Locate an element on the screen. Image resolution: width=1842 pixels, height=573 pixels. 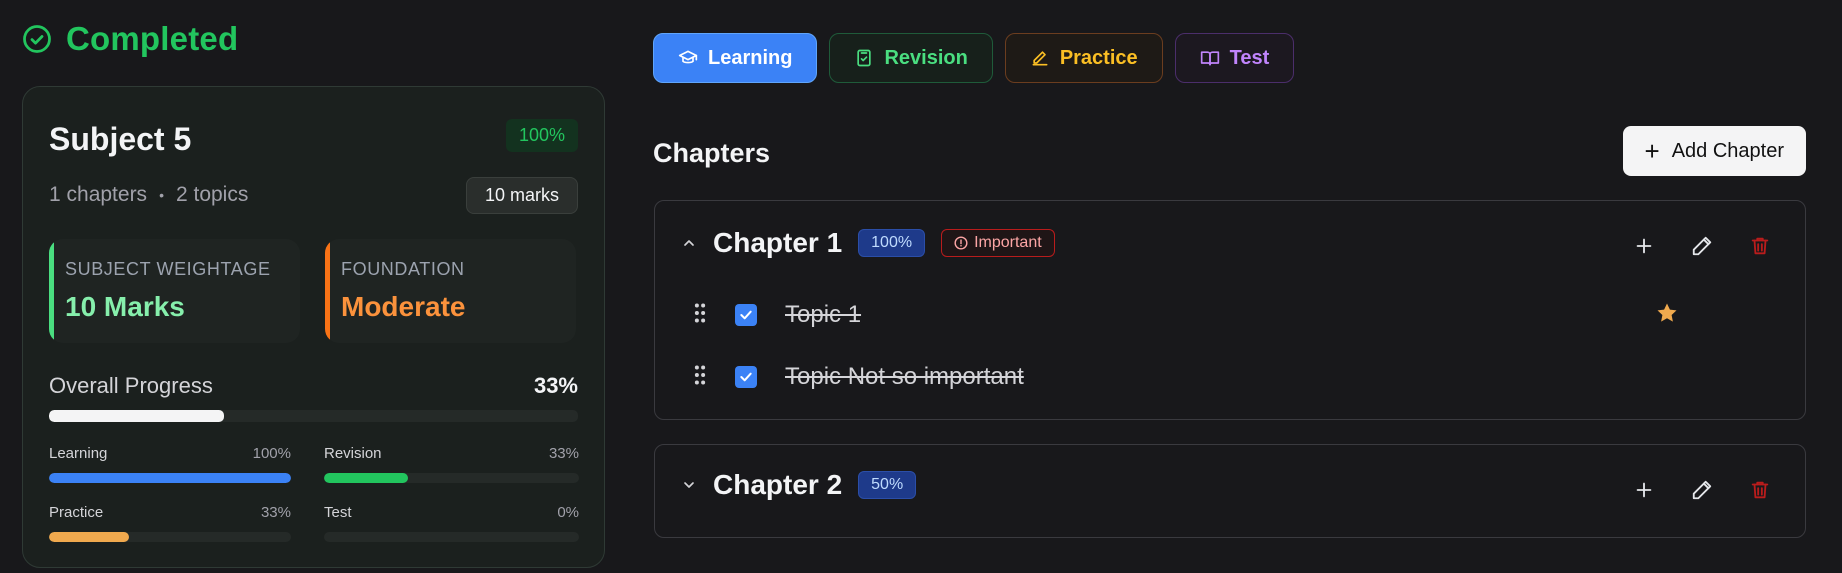
overall-progress-percent: 33% is located at coordinates (555, 385).